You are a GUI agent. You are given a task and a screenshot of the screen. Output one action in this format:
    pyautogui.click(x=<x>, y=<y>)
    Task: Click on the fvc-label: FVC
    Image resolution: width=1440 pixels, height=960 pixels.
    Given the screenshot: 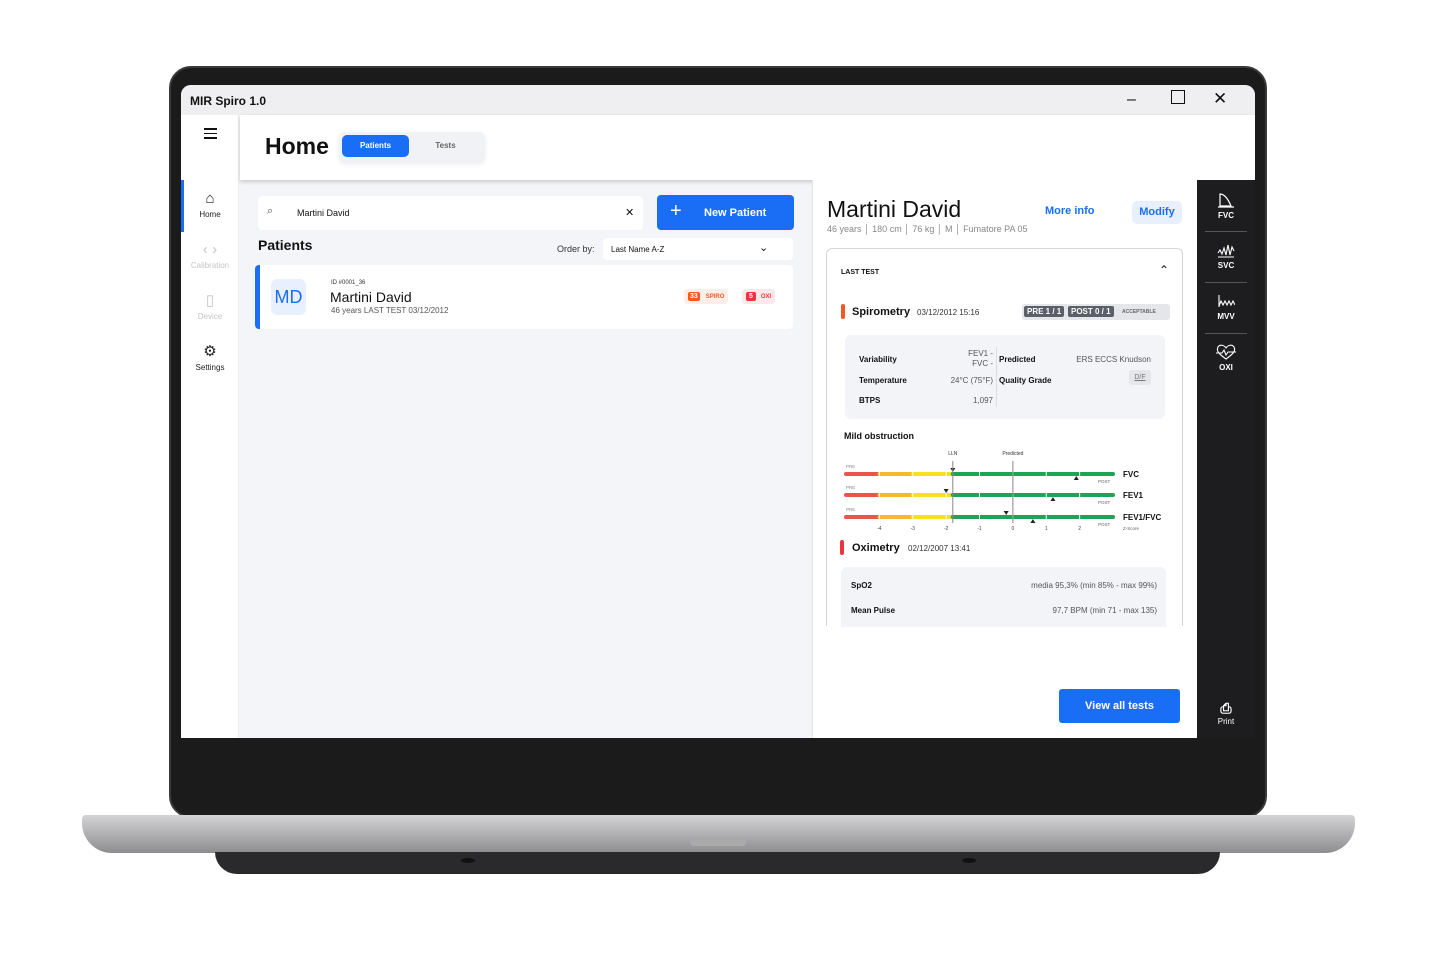 What is the action you would take?
    pyautogui.click(x=1226, y=215)
    